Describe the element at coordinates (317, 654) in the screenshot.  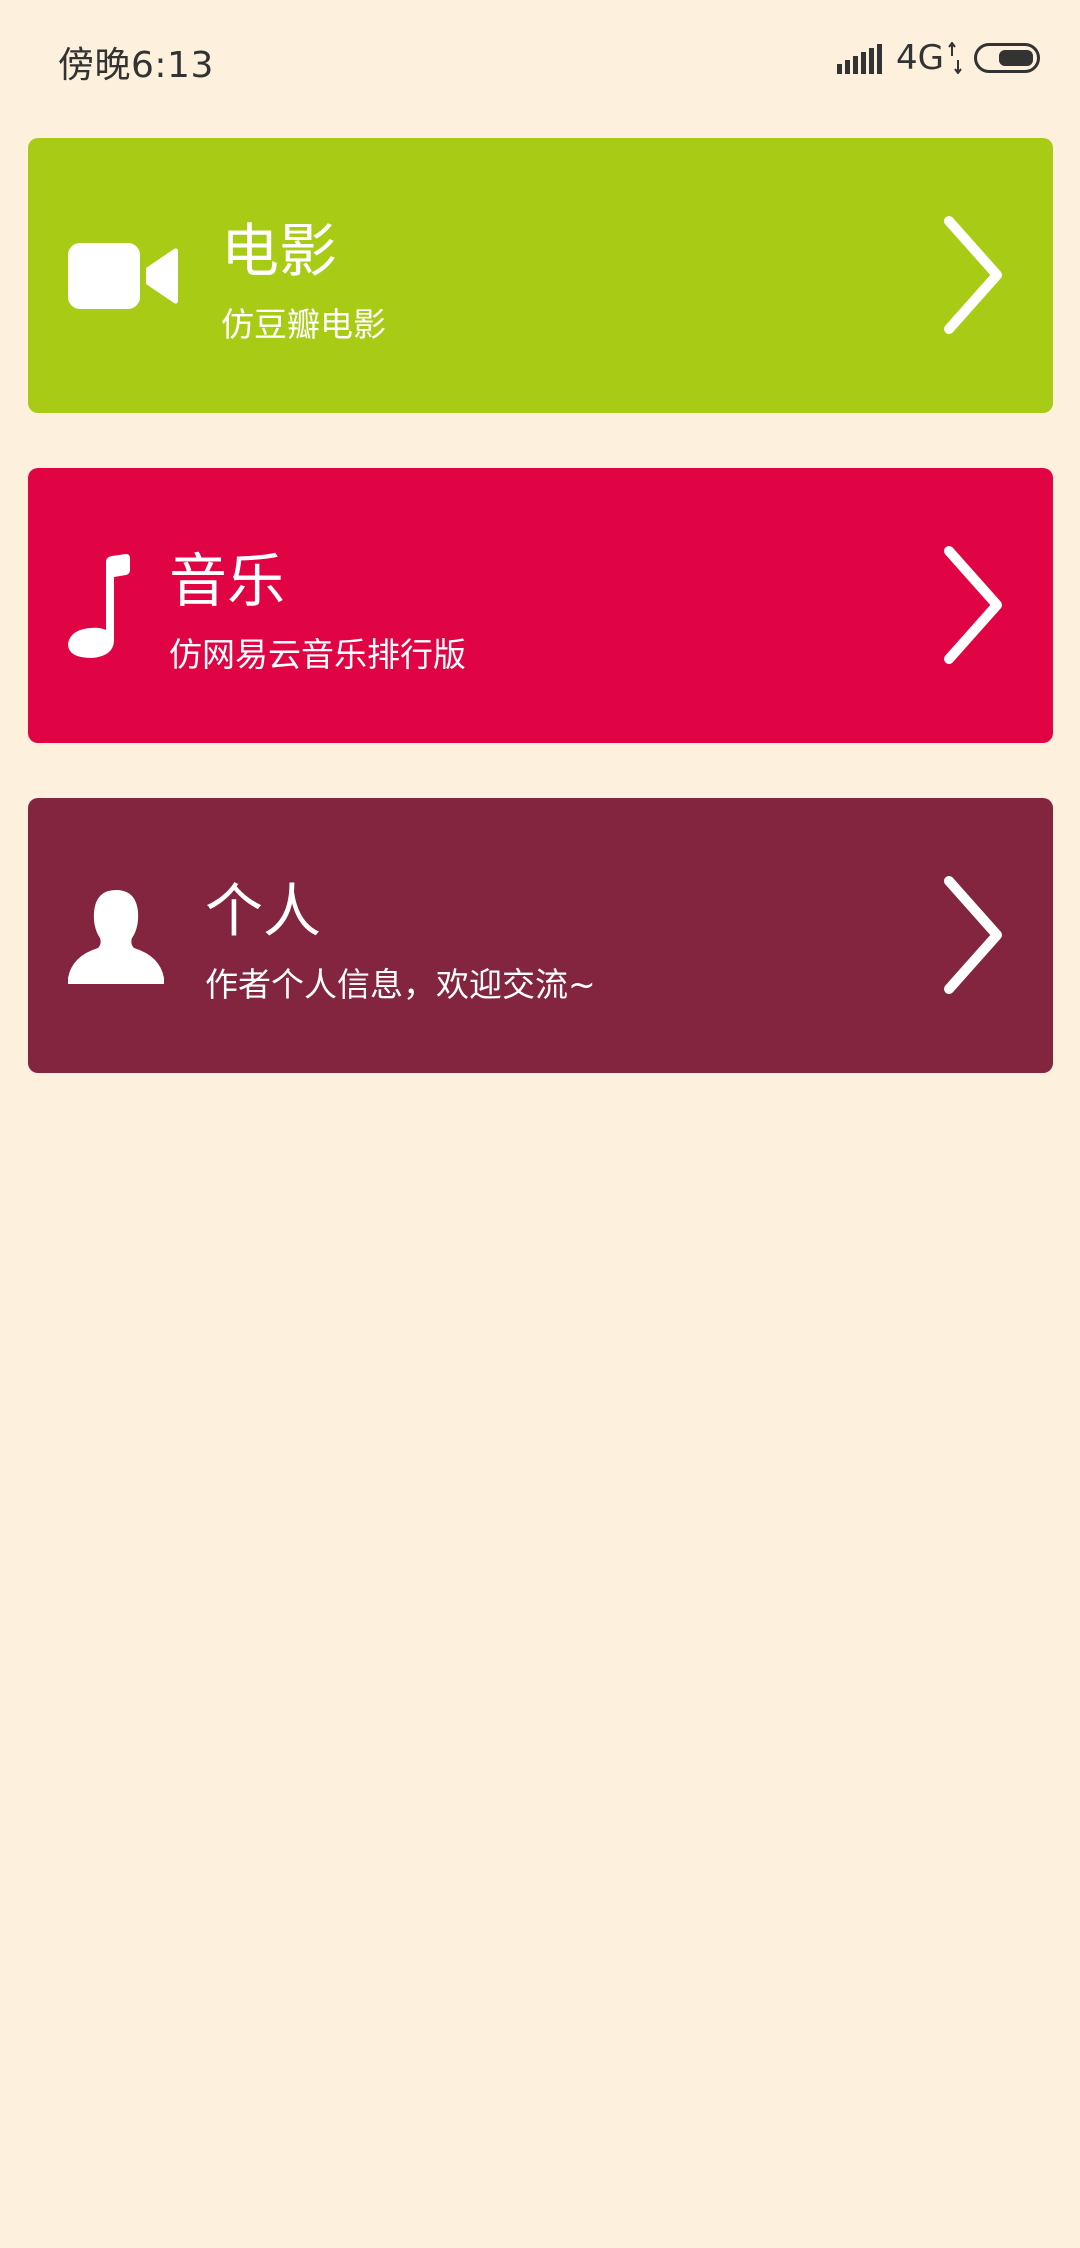
I see `music-card-subtitle: 仿网易云音乐排行版` at that location.